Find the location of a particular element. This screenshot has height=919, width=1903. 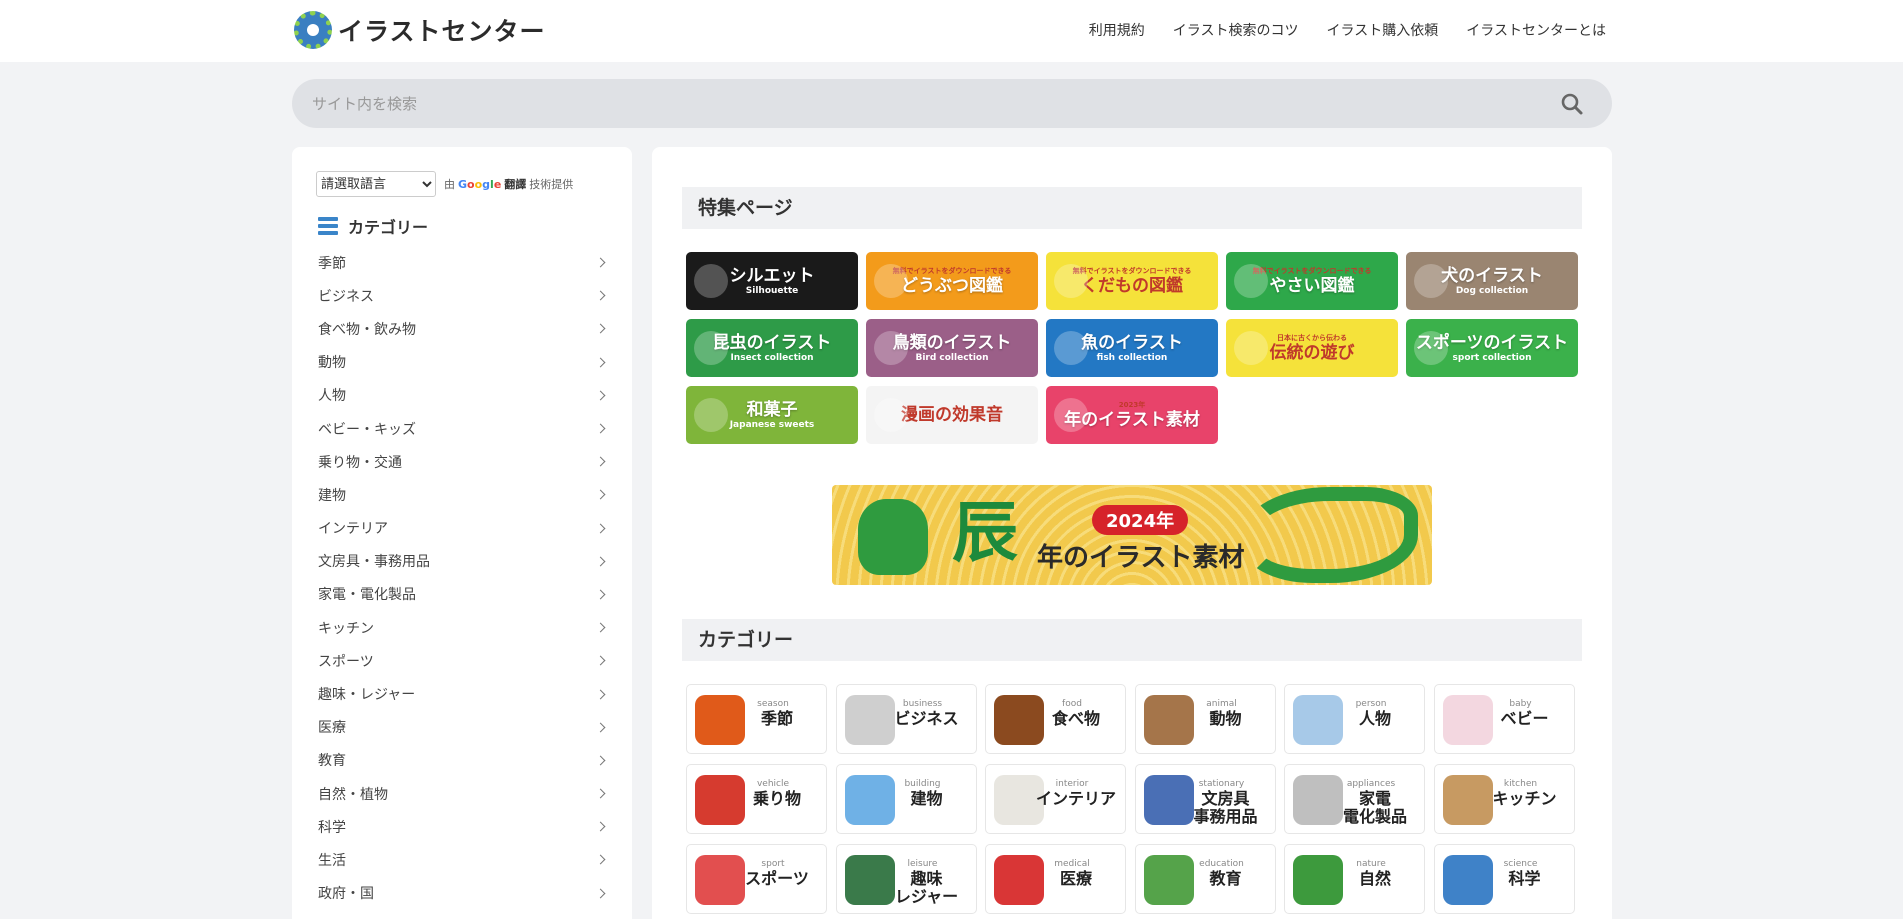

dragon-year-banner: 辰 2024年 年のイラスト素材 is located at coordinates (1132, 535).